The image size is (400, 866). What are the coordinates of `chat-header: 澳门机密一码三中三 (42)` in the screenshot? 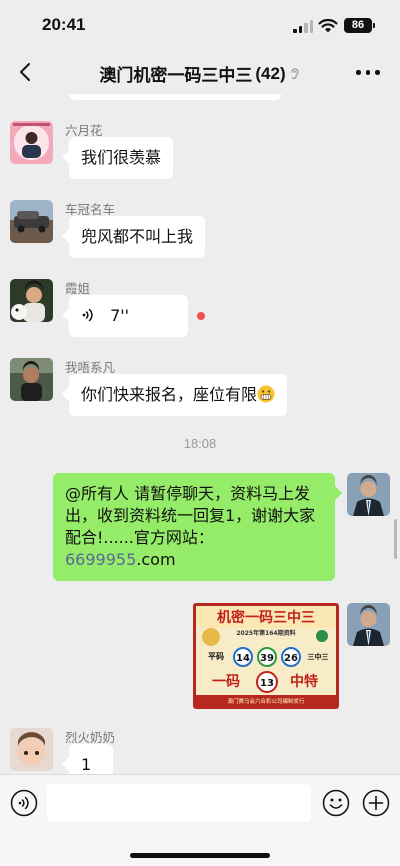 It's located at (200, 72).